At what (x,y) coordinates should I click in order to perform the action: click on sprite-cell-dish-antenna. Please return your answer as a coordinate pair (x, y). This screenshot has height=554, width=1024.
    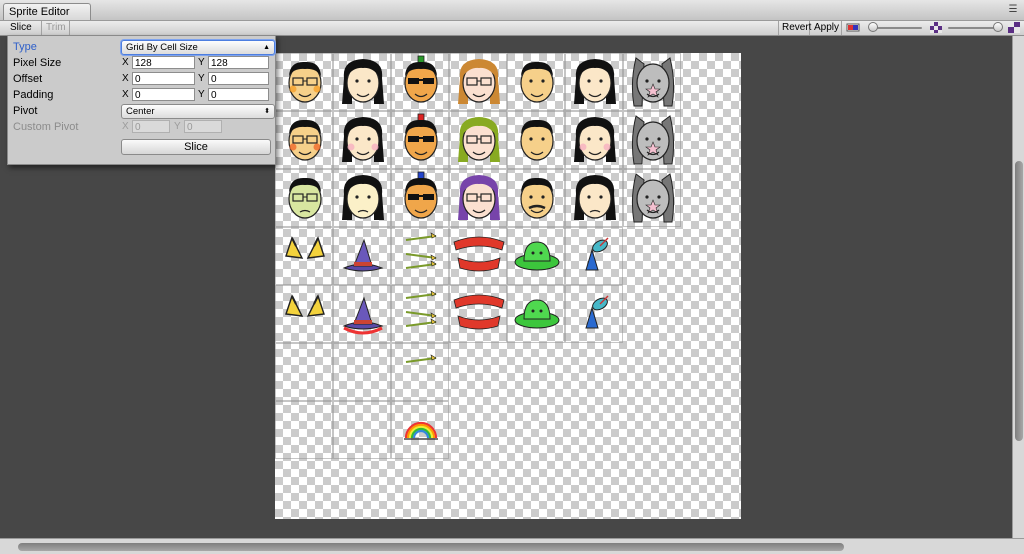
    Looking at the image, I should click on (594, 256).